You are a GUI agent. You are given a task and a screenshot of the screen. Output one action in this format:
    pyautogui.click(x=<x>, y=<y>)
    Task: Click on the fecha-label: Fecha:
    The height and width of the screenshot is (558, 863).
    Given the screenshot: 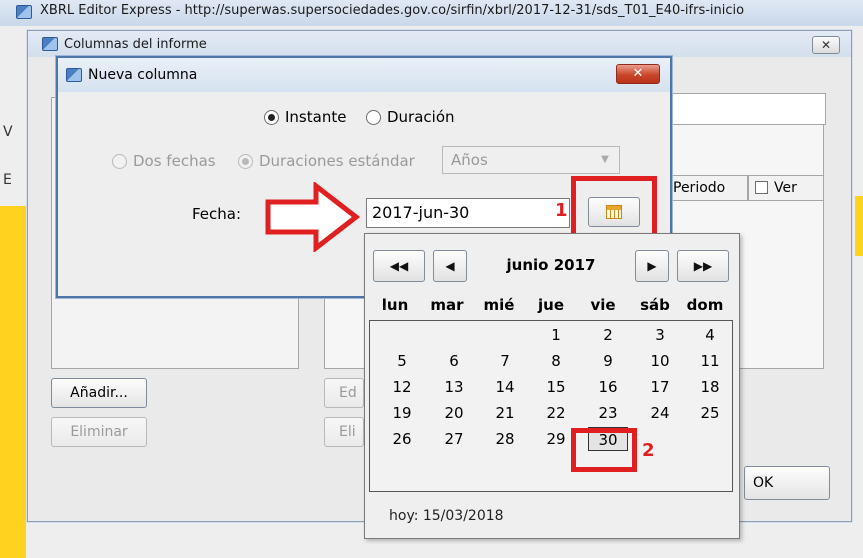 What is the action you would take?
    pyautogui.click(x=217, y=214)
    